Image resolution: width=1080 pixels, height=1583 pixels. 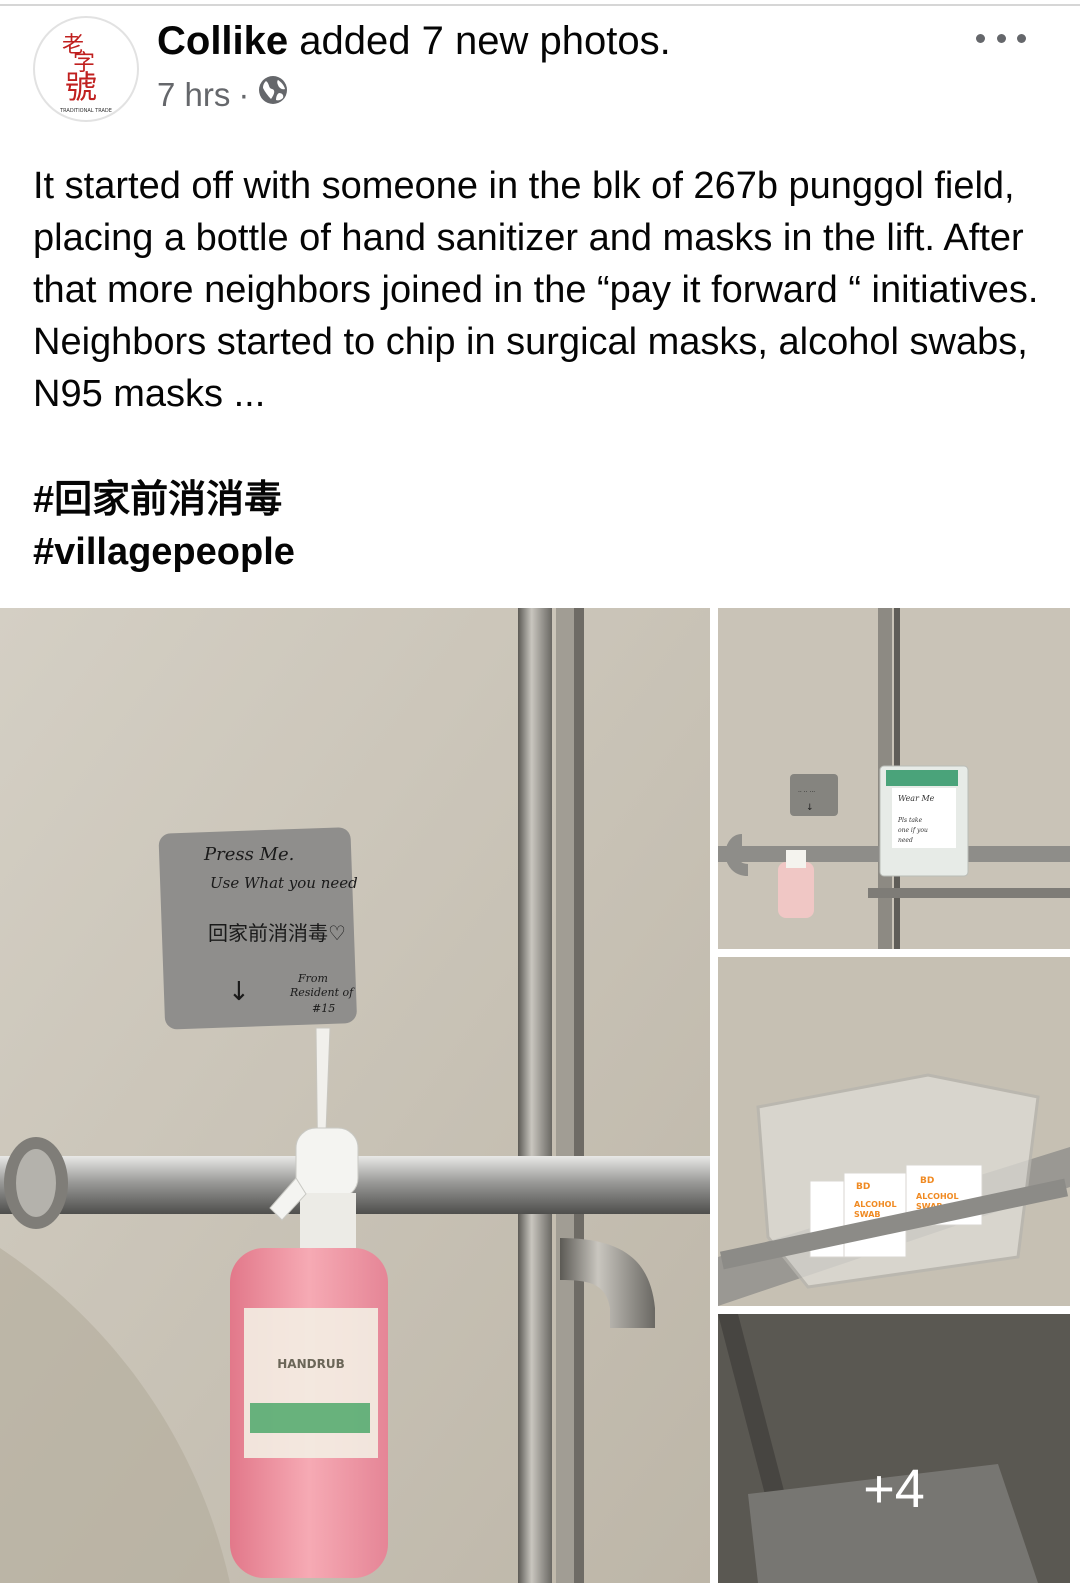 I want to click on post-timestamp: 7 hrs, so click(x=193, y=95).